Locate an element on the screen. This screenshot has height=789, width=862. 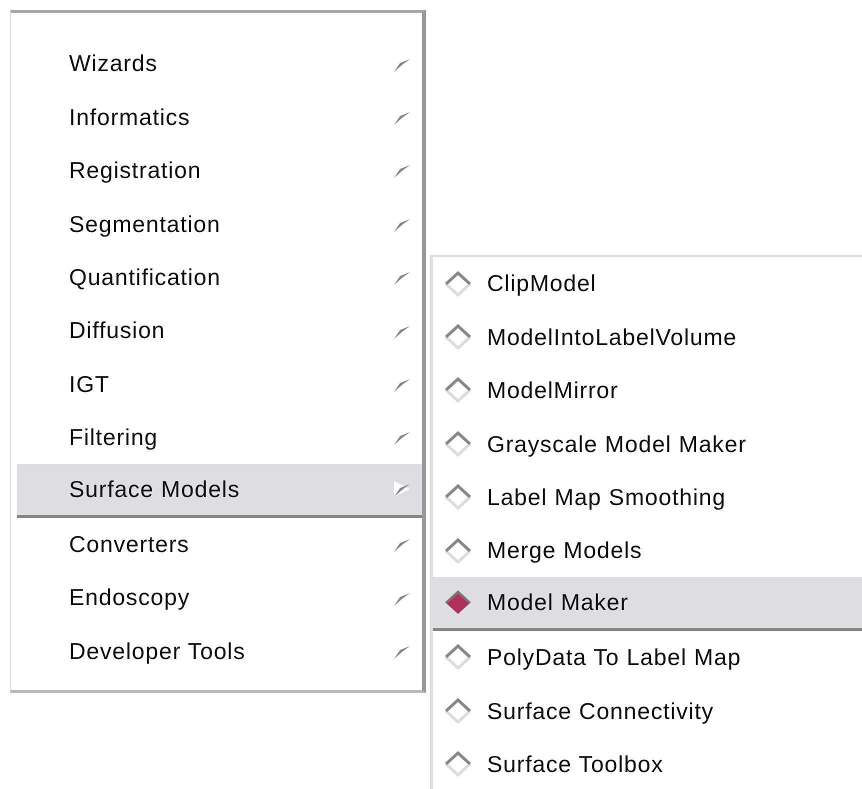
menu-item: ModelIntoLabelVolume is located at coordinates (647, 337).